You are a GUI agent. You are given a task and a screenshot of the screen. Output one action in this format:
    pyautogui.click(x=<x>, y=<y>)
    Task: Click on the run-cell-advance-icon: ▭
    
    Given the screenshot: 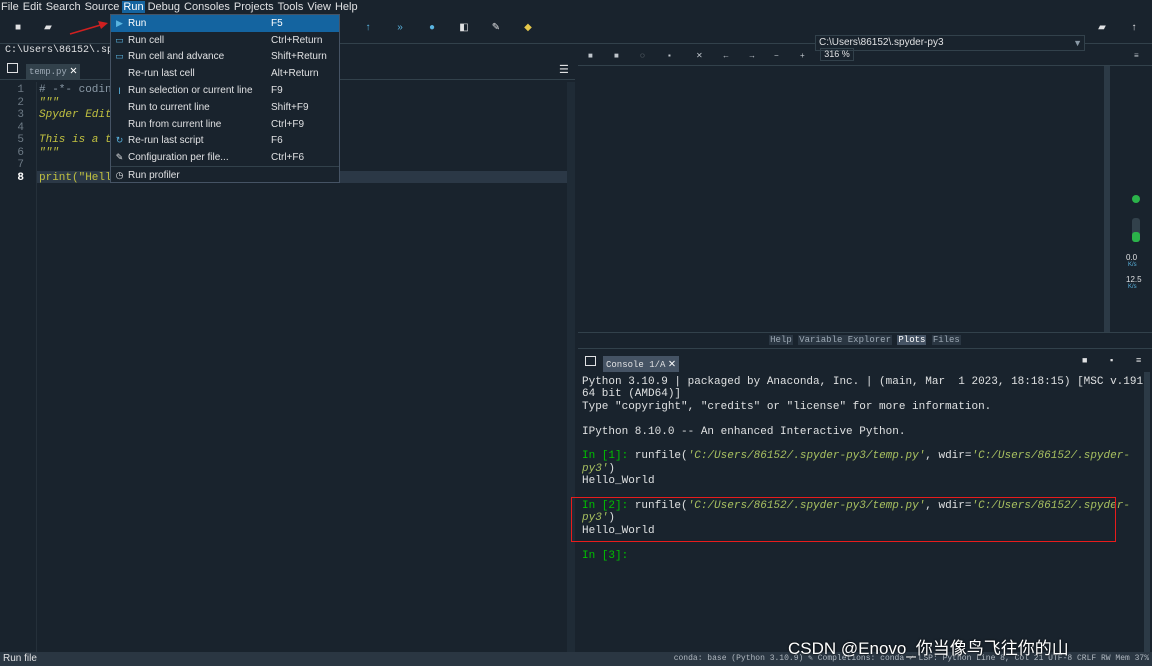 What is the action you would take?
    pyautogui.click(x=119, y=56)
    